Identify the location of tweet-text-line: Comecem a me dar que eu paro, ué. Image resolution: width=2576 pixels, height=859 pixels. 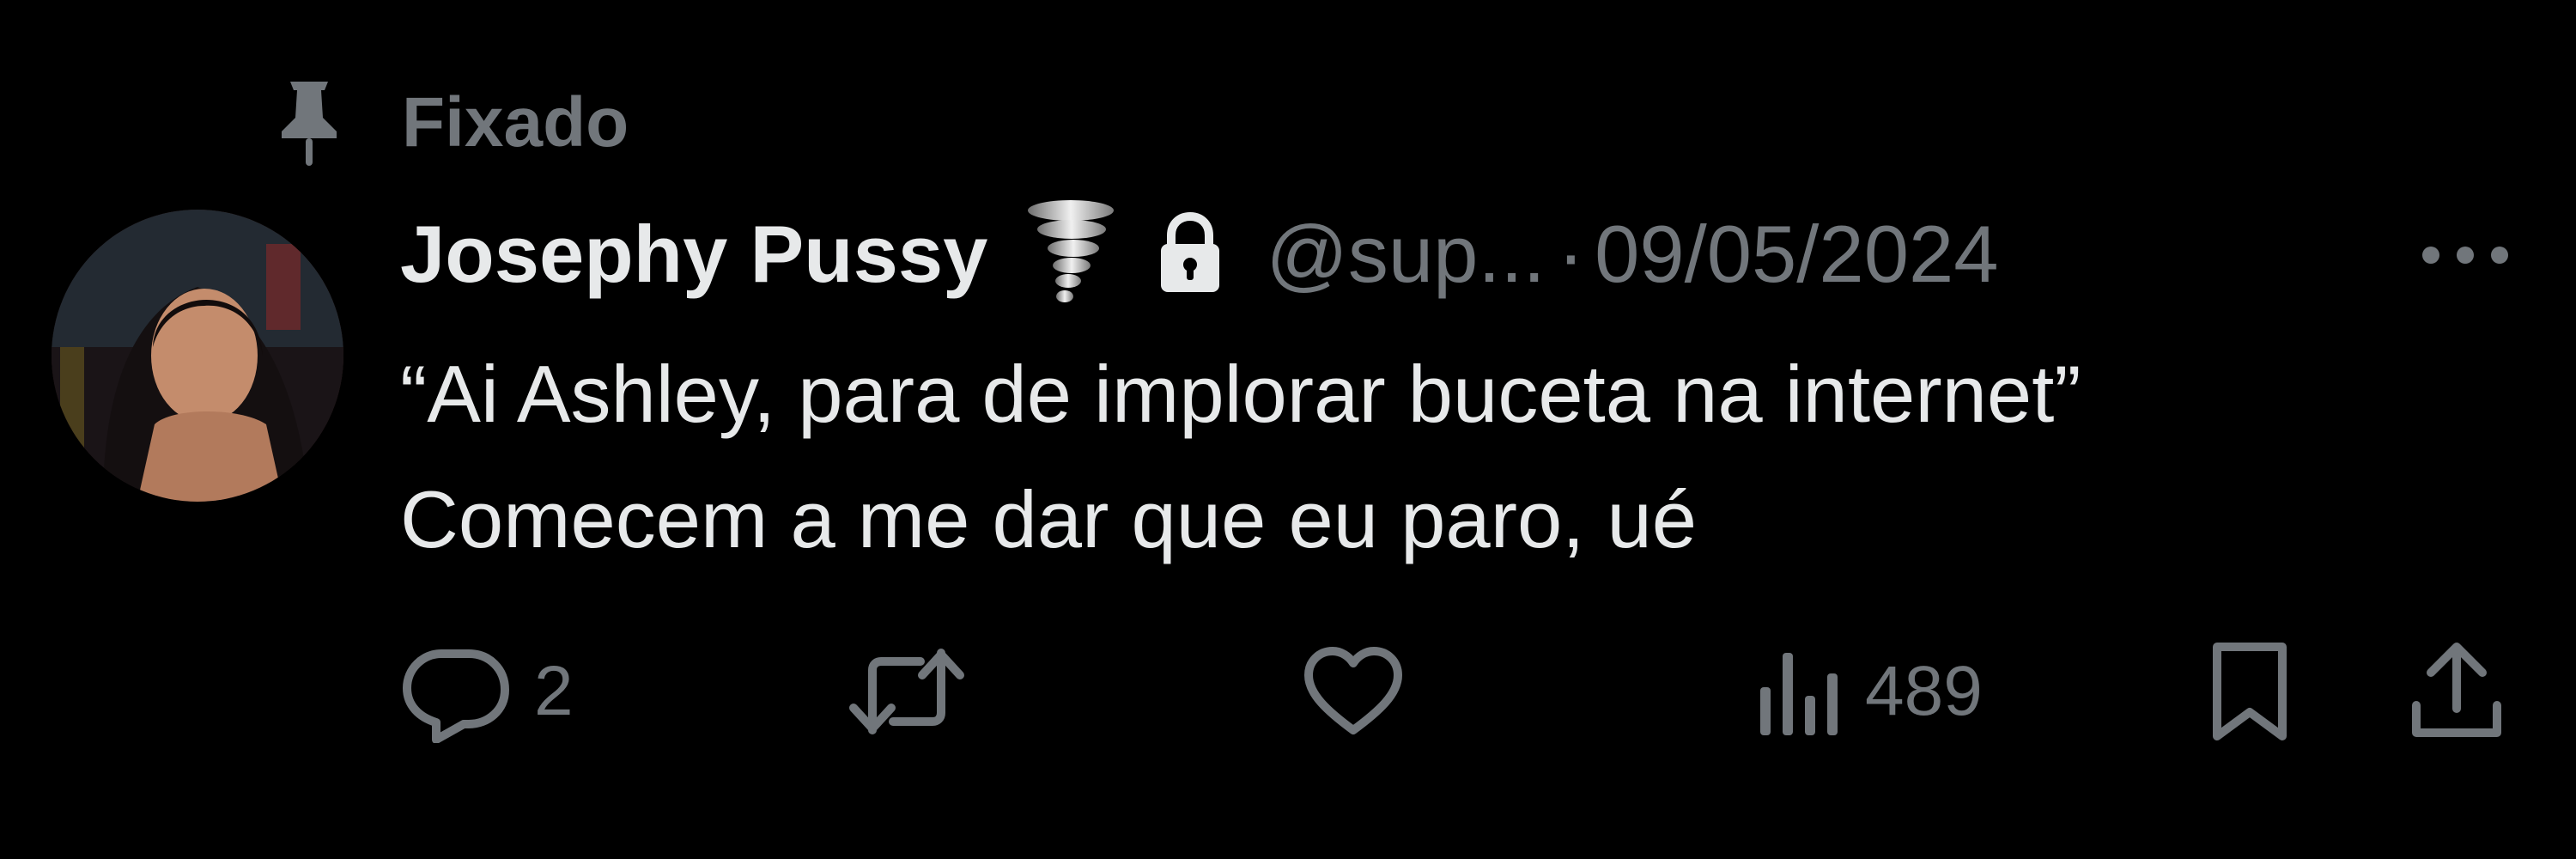
(1049, 519).